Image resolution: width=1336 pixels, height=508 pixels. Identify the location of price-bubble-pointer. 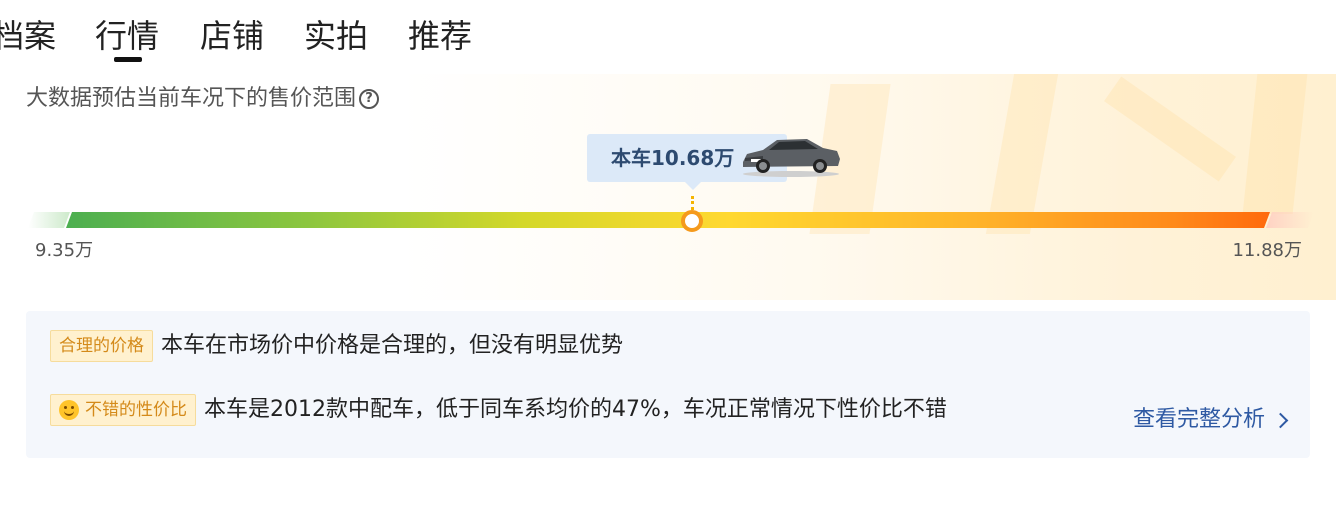
(693, 186).